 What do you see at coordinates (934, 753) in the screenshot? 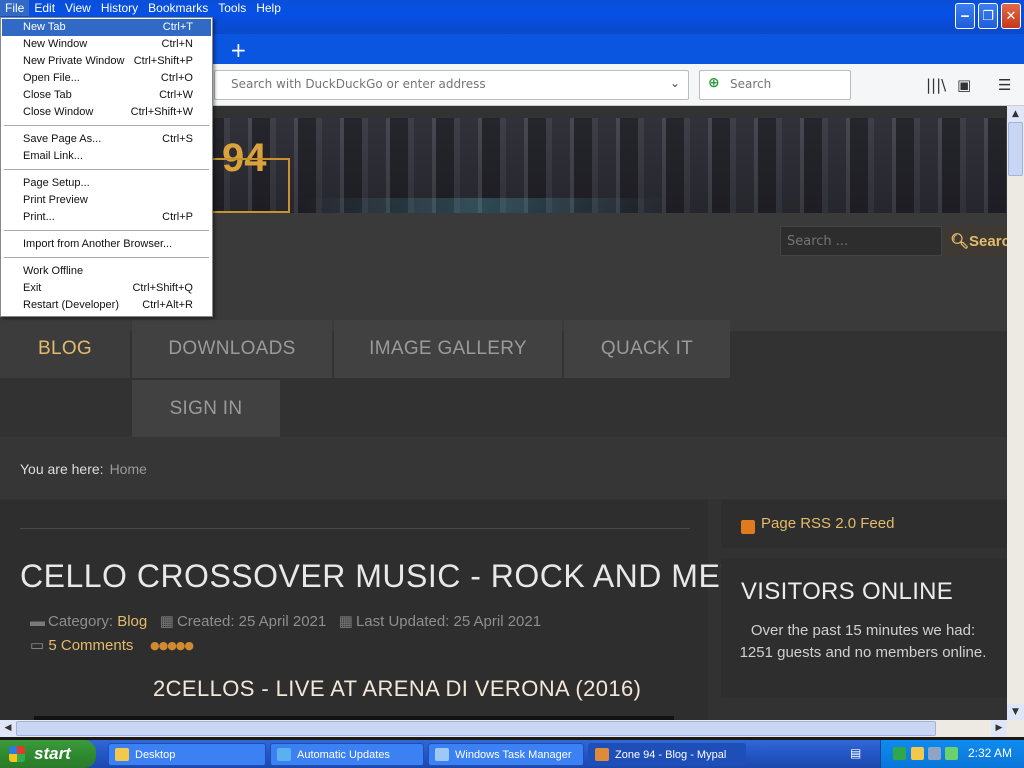
I see `volume-icon` at bounding box center [934, 753].